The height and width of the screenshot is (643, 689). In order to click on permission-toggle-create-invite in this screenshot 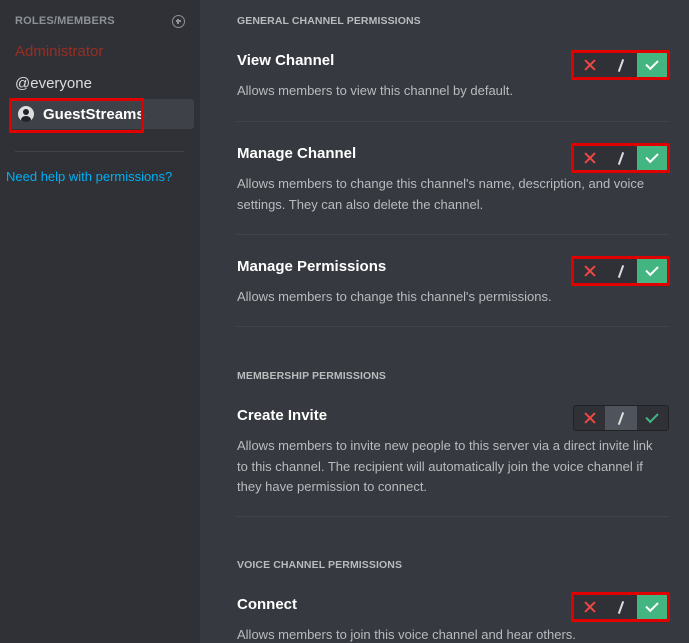, I will do `click(621, 418)`.